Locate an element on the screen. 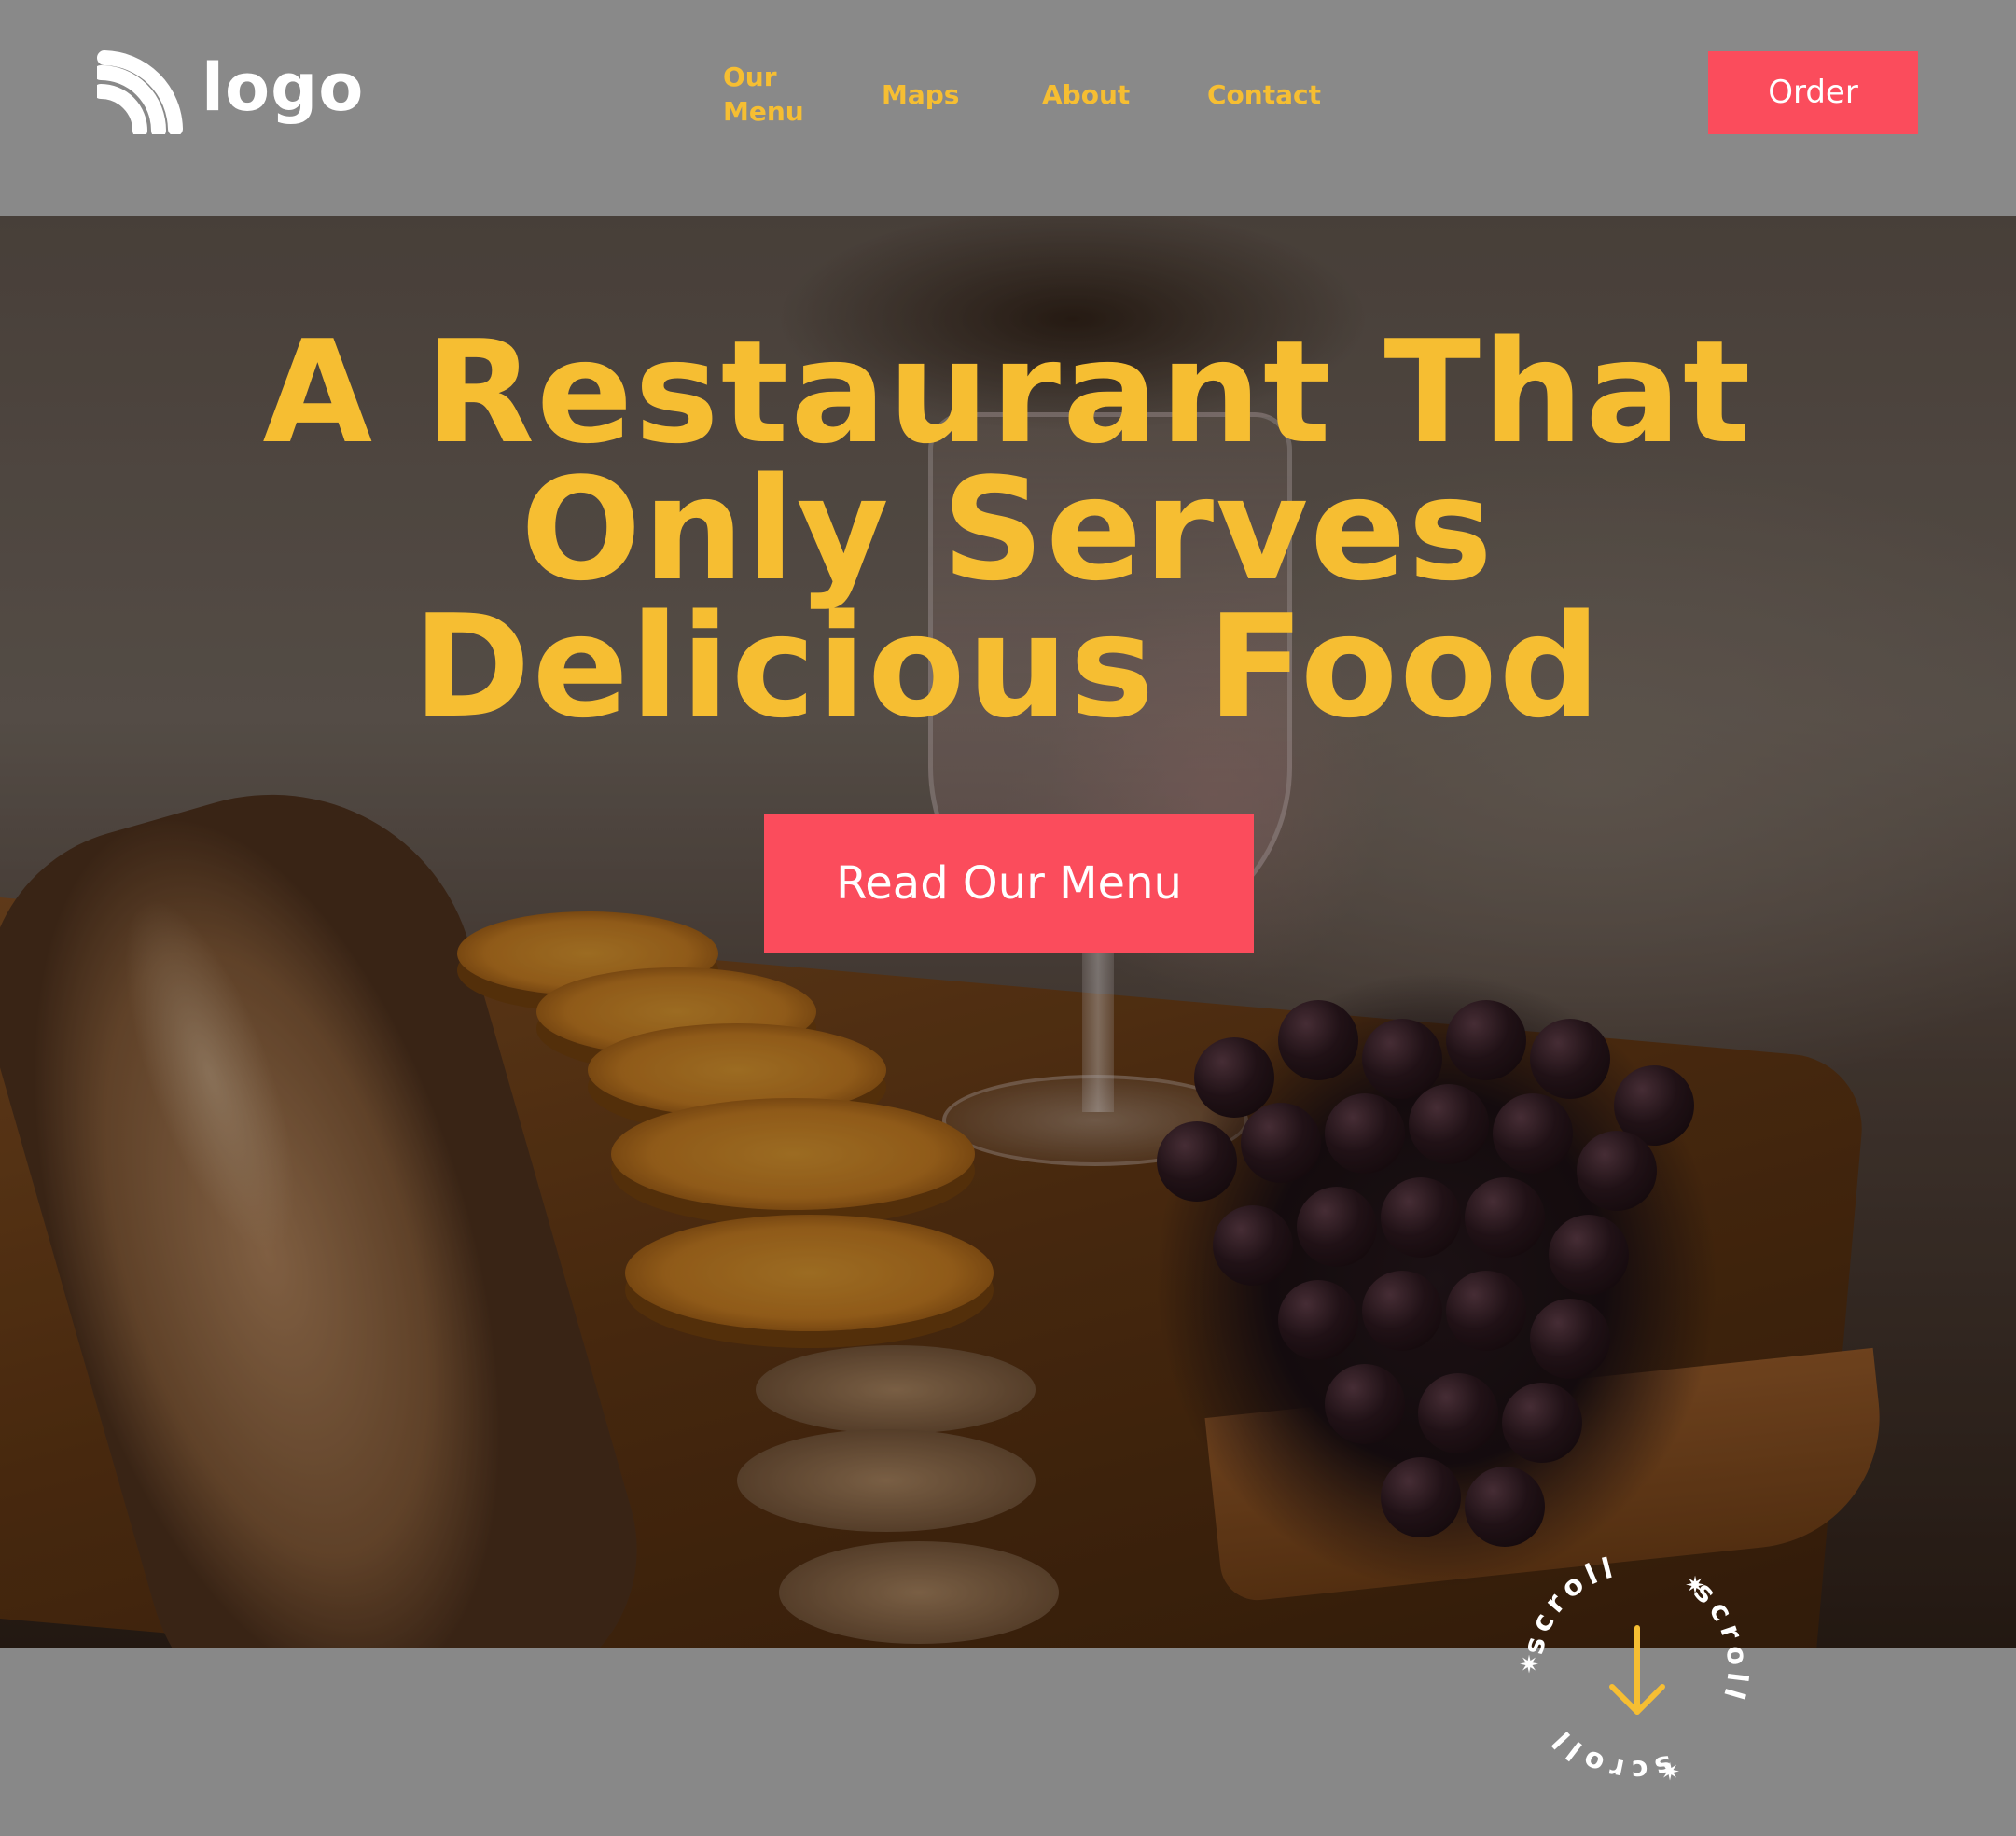  nav-maps: Maps is located at coordinates (921, 95).